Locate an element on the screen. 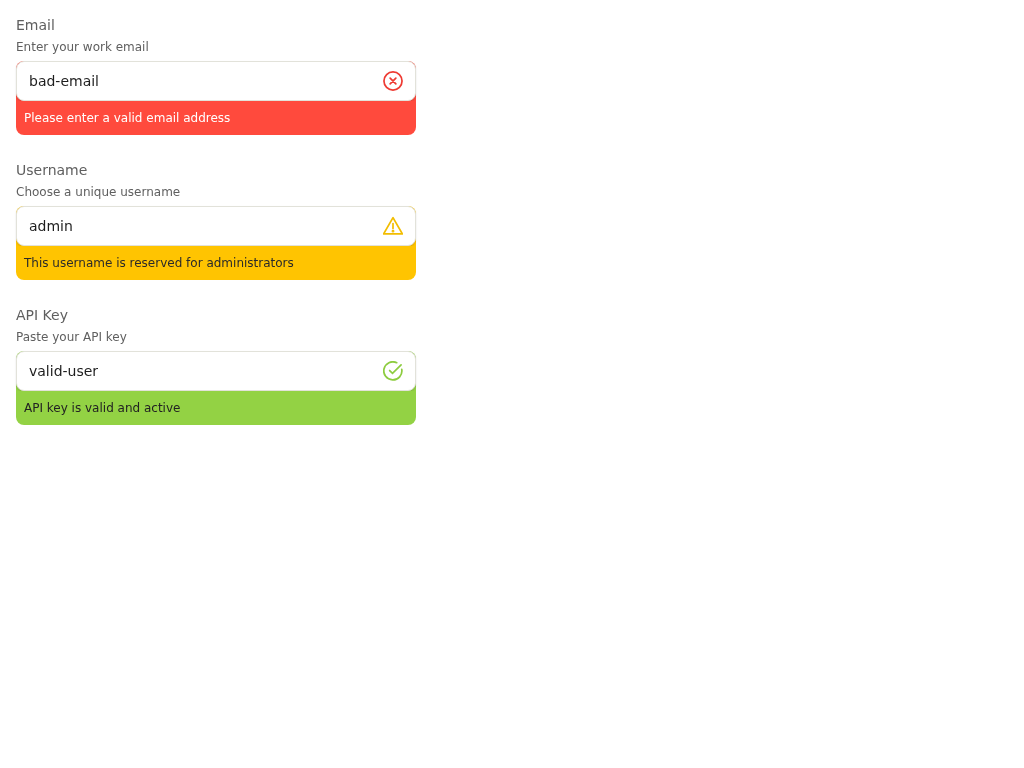  input-field: bad-email is located at coordinates (216, 81).